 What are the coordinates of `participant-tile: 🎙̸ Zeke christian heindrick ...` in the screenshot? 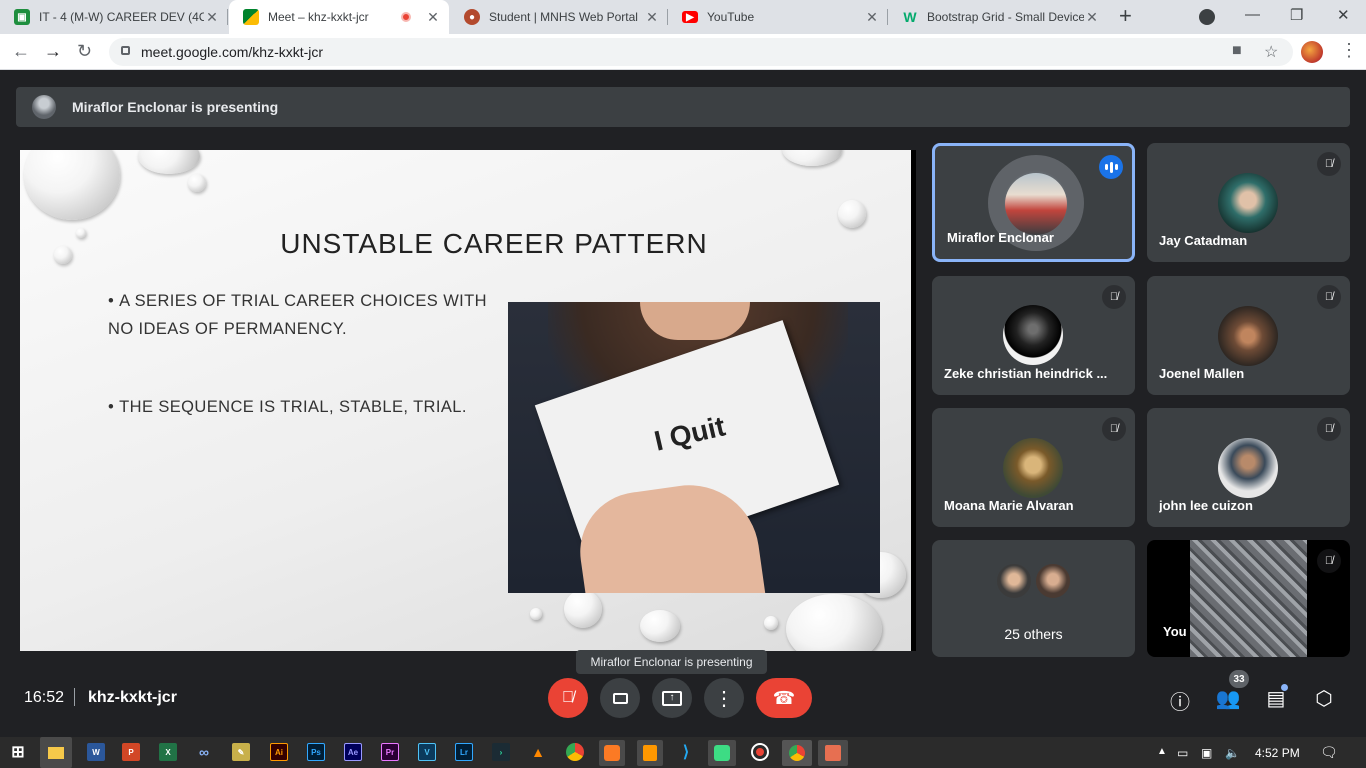 It's located at (1033, 335).